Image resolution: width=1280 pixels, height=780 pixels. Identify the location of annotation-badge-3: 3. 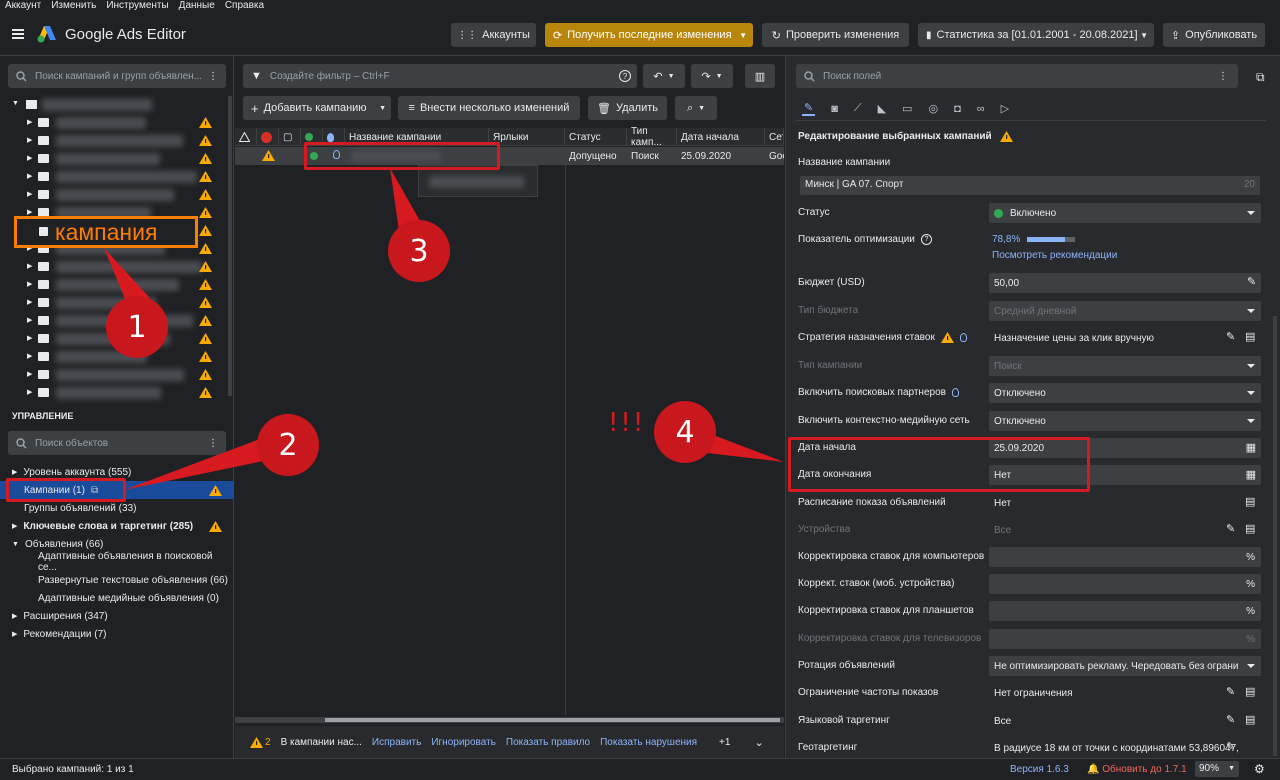
(419, 251).